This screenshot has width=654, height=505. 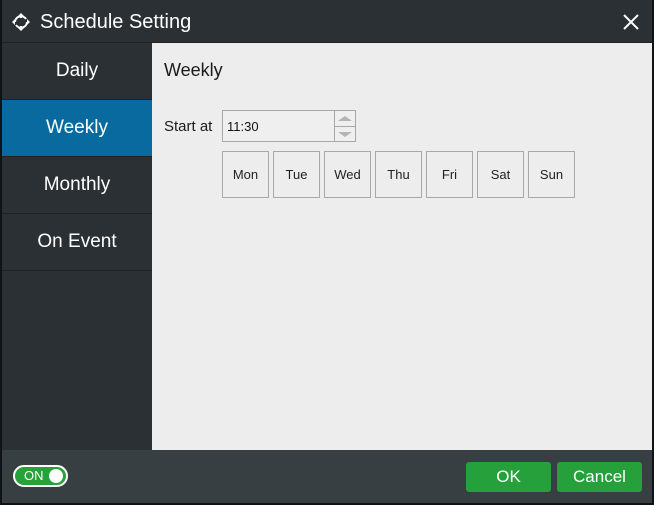 I want to click on sidebar-item-label: Weekly, so click(x=77, y=127).